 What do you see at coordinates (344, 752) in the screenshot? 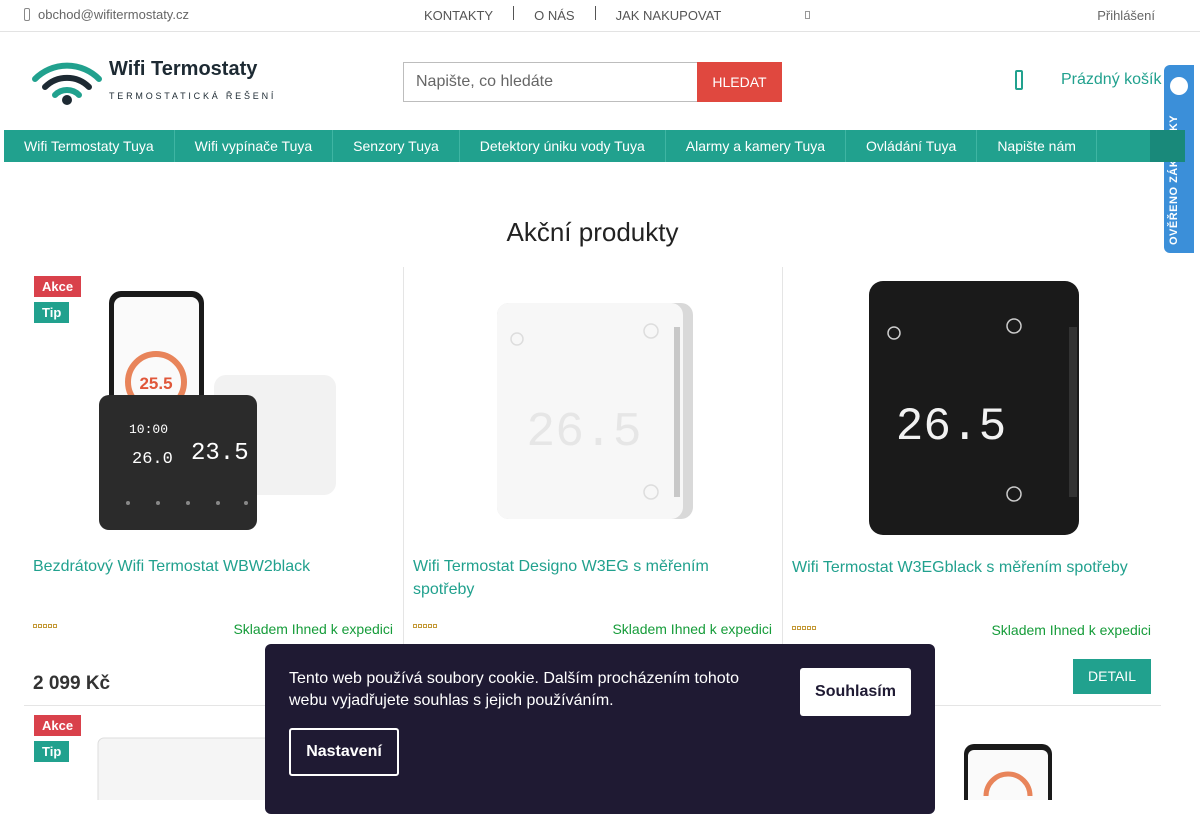
I see `cookie-settings-button: Nastavení` at bounding box center [344, 752].